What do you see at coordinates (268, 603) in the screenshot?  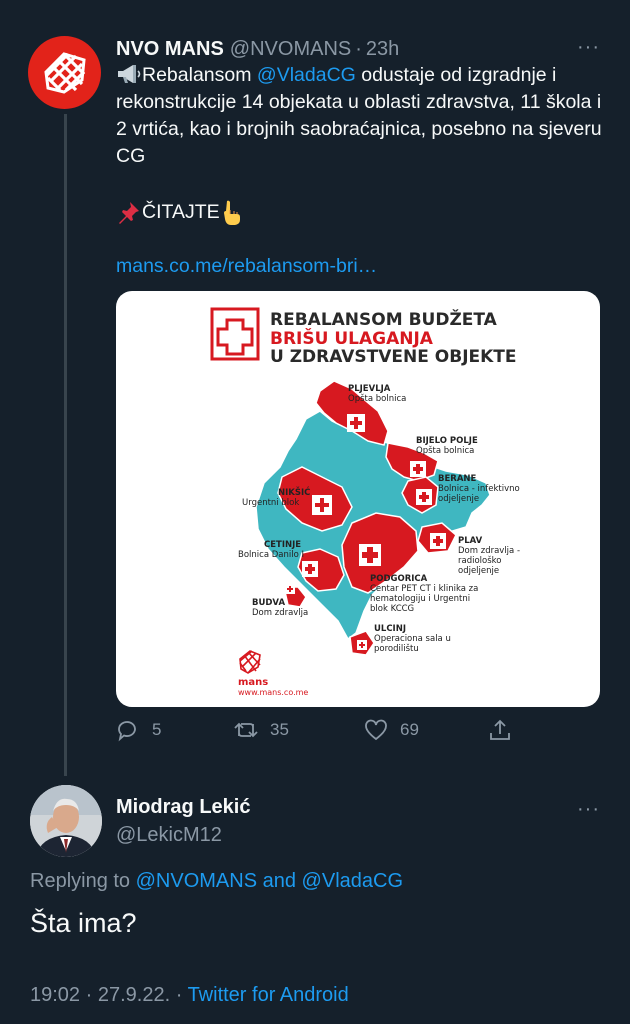 I see `label-budva: BUDVA` at bounding box center [268, 603].